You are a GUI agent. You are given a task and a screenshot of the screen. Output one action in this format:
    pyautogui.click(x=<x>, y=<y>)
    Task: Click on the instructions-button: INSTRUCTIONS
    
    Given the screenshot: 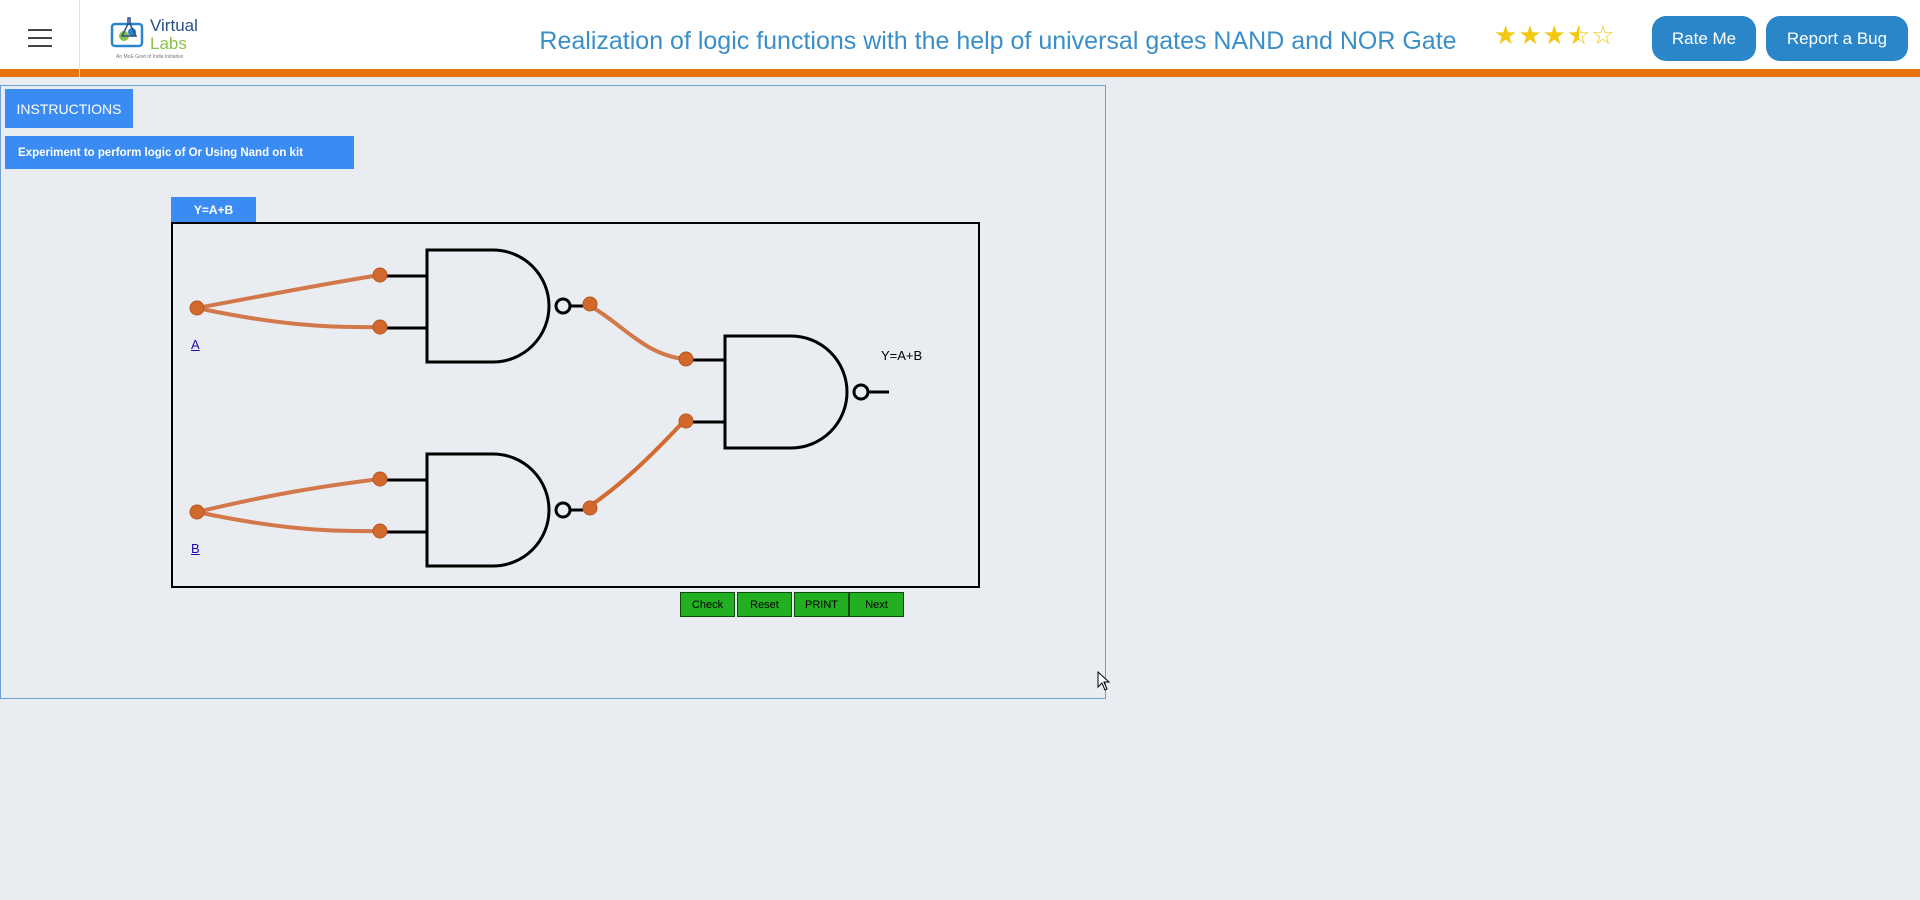 What is the action you would take?
    pyautogui.click(x=69, y=108)
    